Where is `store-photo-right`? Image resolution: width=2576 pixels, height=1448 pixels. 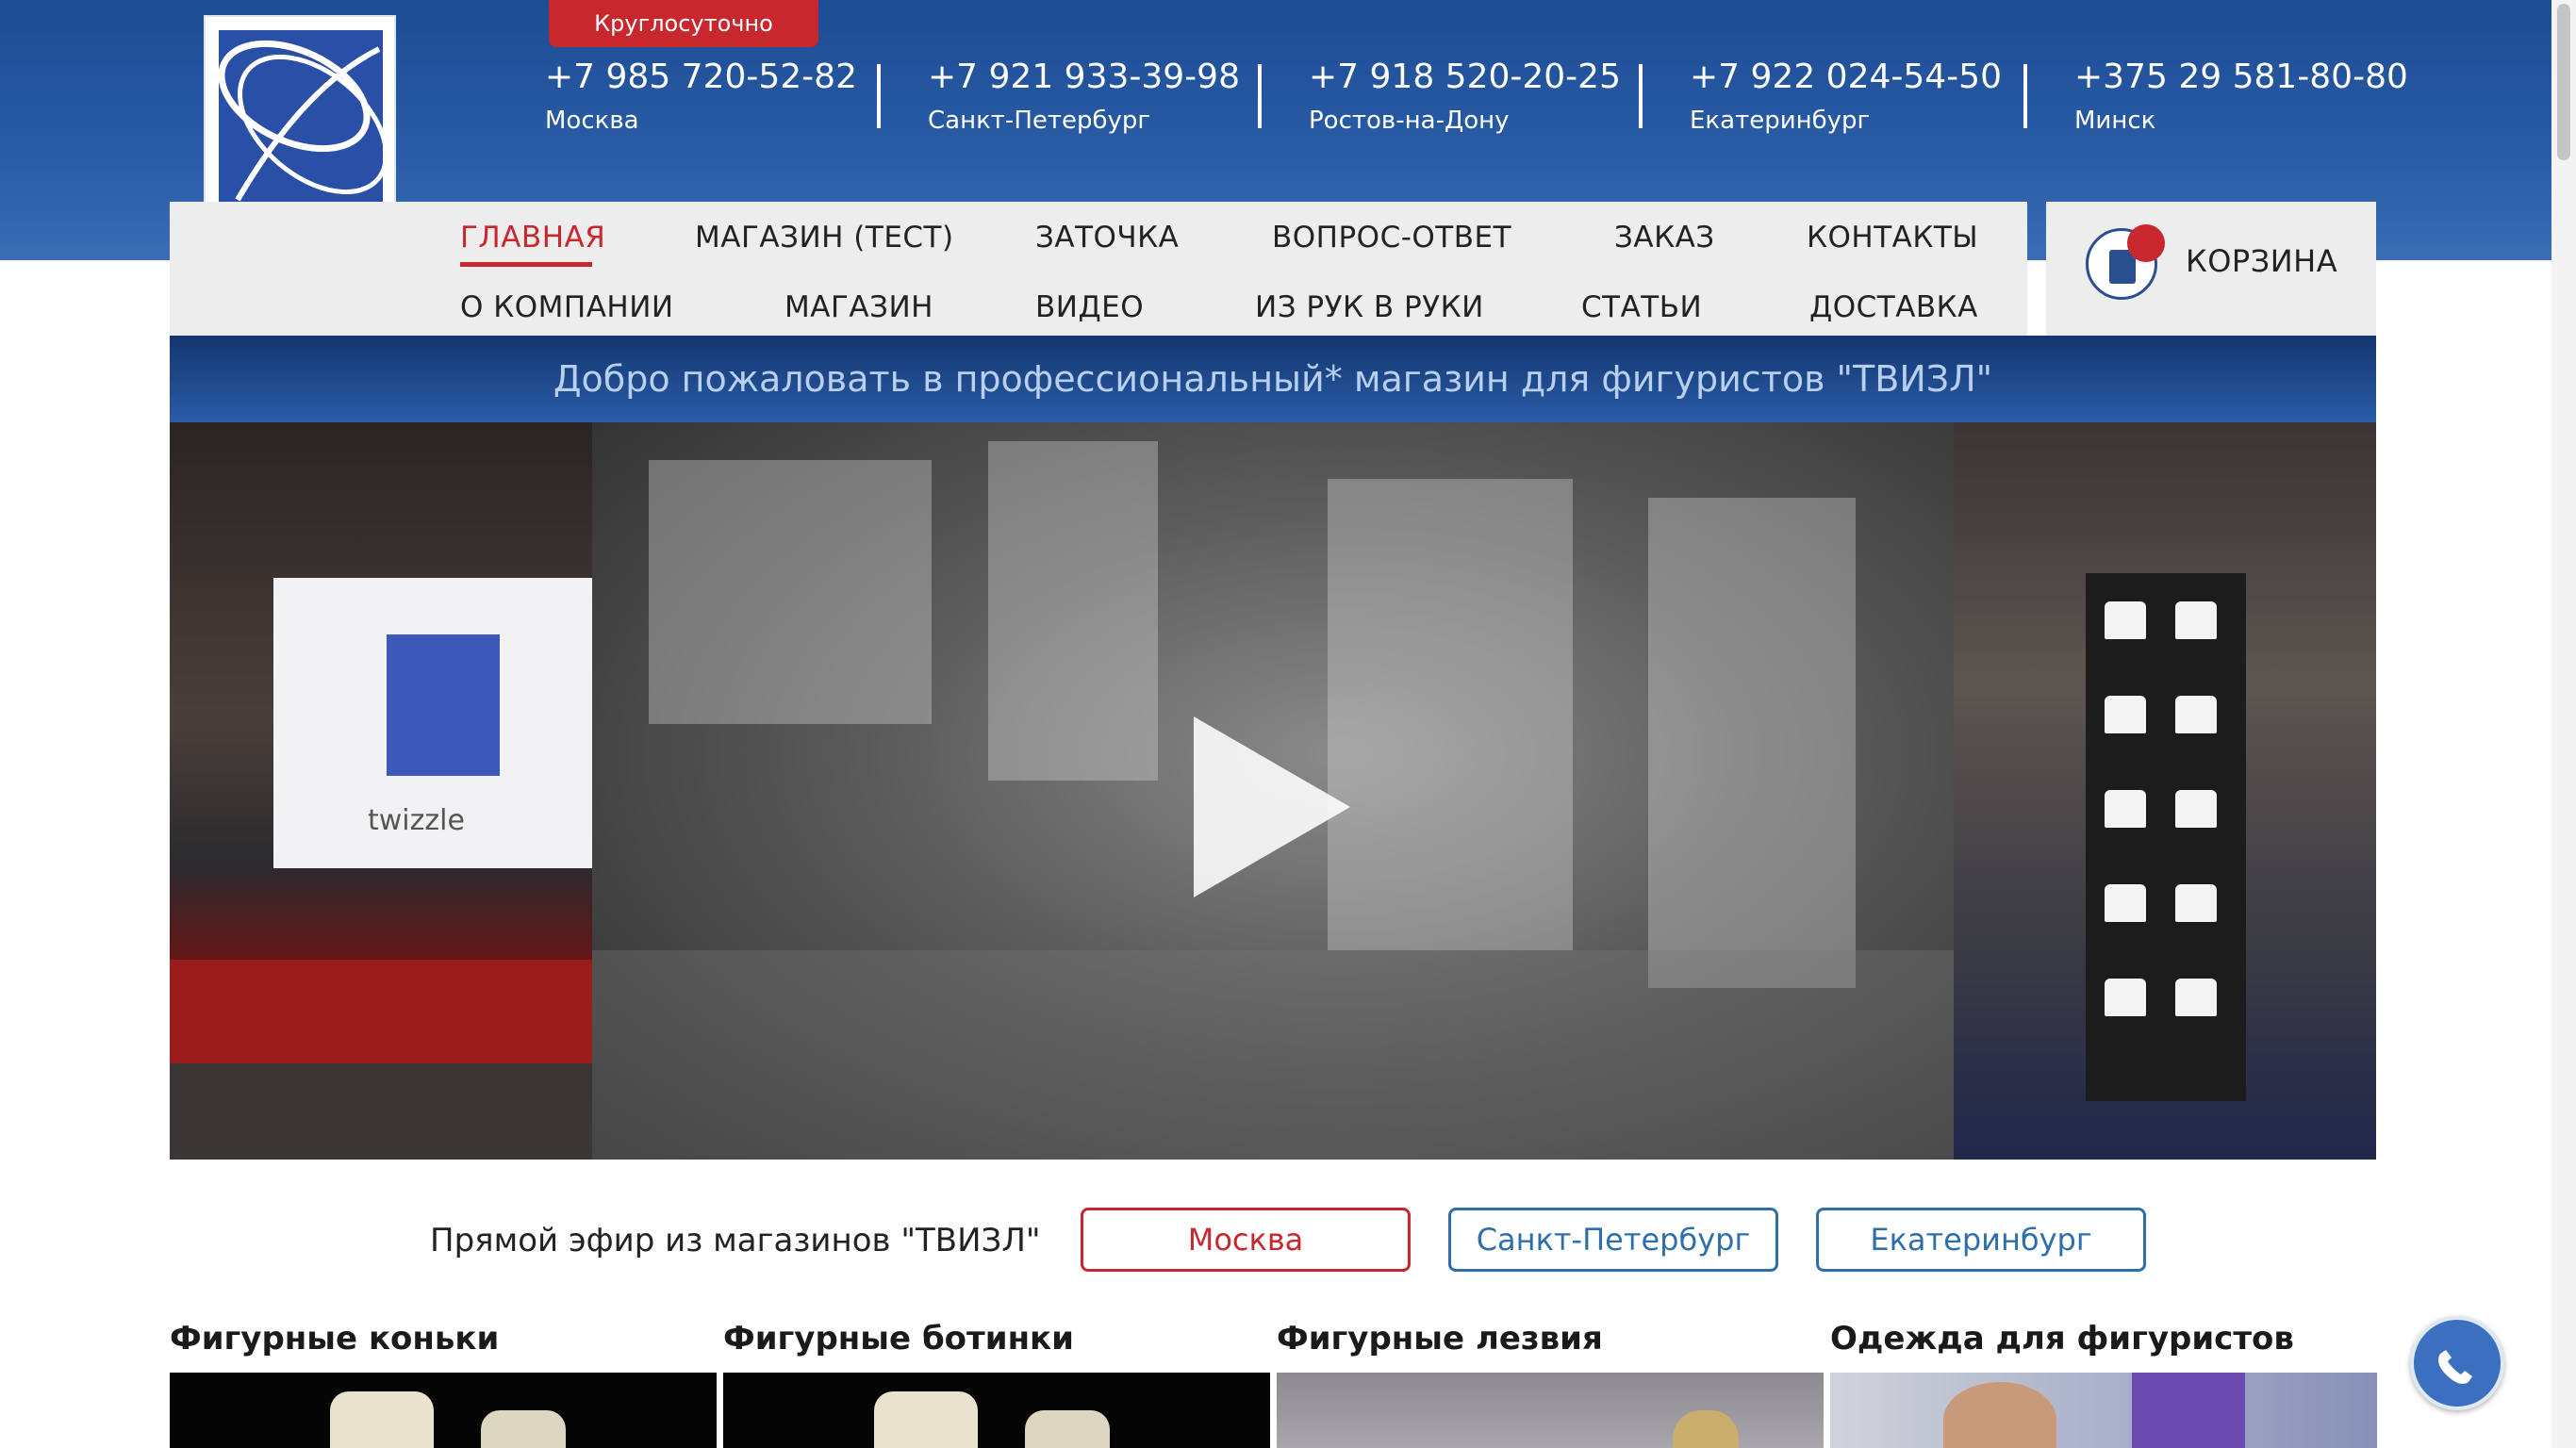
store-photo-right is located at coordinates (2165, 791).